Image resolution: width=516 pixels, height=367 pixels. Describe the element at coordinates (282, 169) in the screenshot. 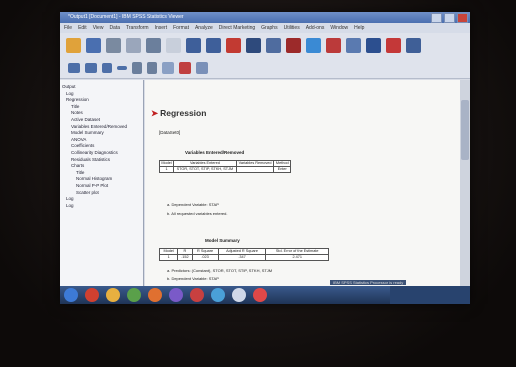

I see `table-cell: Enter` at that location.